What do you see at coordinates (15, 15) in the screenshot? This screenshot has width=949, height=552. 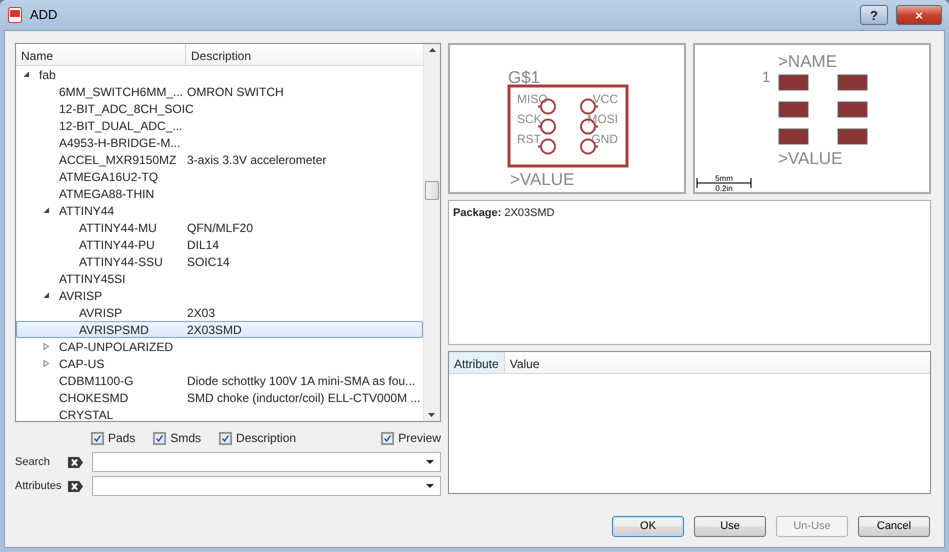 I see `app-icon` at bounding box center [15, 15].